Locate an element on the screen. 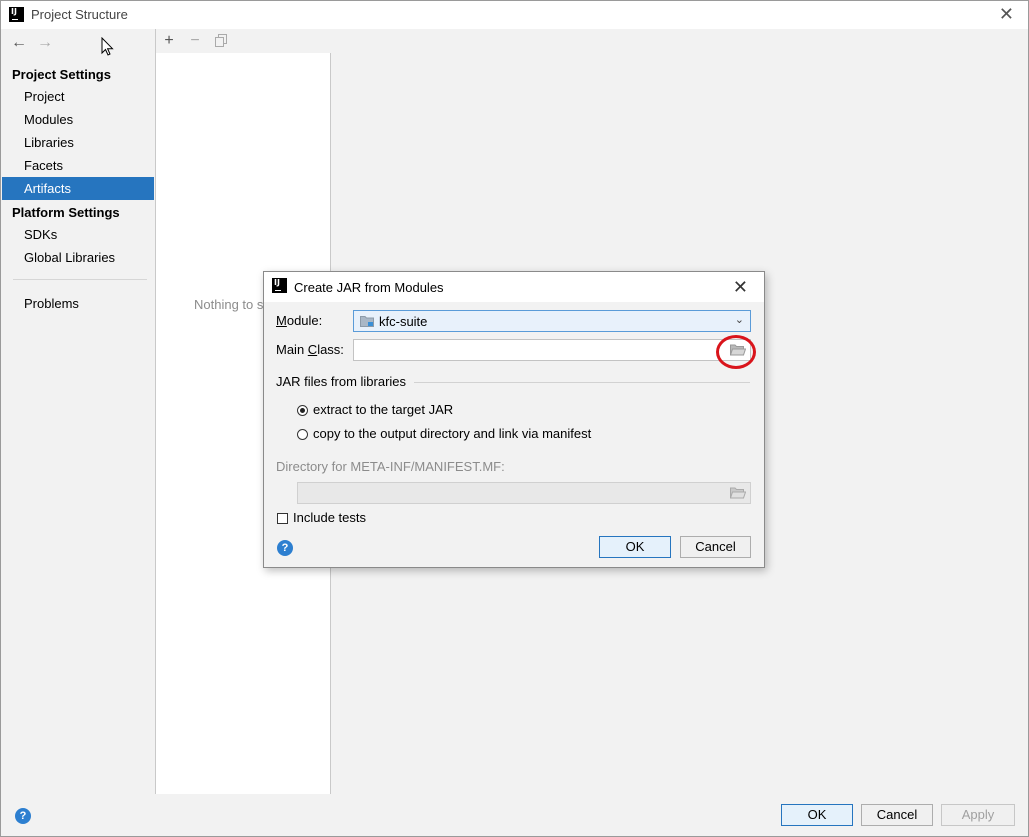  sidebar-item-sdks: SDKs is located at coordinates (78, 234).